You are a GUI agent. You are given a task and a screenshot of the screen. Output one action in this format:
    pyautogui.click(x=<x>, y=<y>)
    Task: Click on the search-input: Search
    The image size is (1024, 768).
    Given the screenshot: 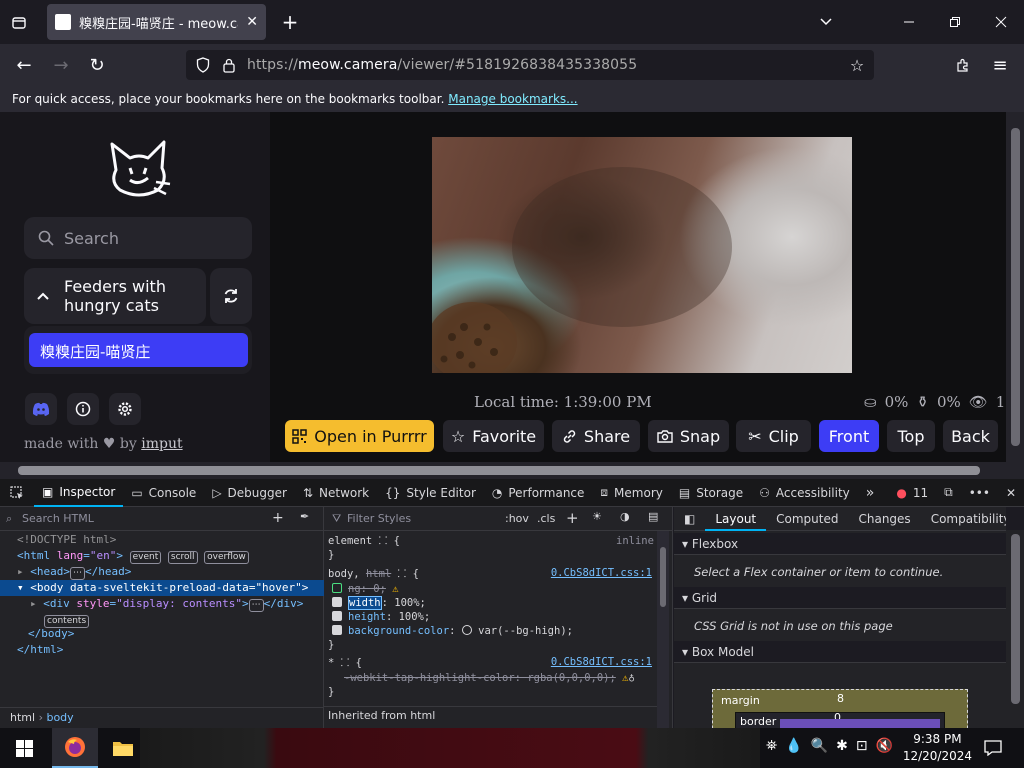 What is the action you would take?
    pyautogui.click(x=138, y=238)
    